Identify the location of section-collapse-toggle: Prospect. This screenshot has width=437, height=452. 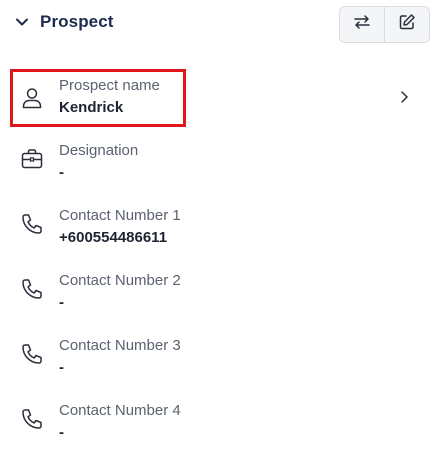
(64, 22).